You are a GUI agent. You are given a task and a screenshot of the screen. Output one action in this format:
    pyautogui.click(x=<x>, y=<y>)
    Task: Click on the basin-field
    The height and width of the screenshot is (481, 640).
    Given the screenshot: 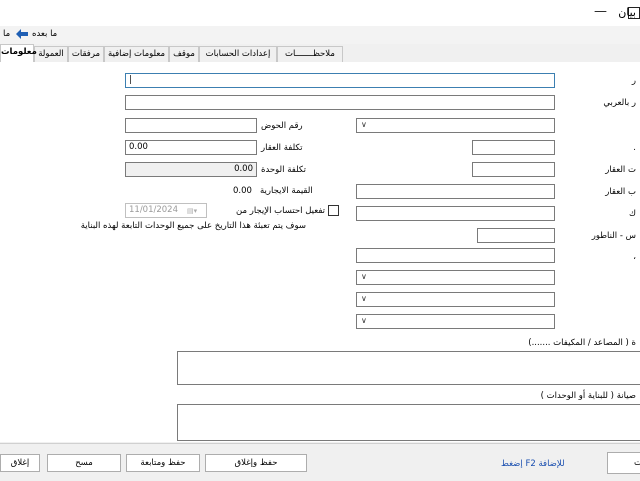 What is the action you would take?
    pyautogui.click(x=191, y=125)
    